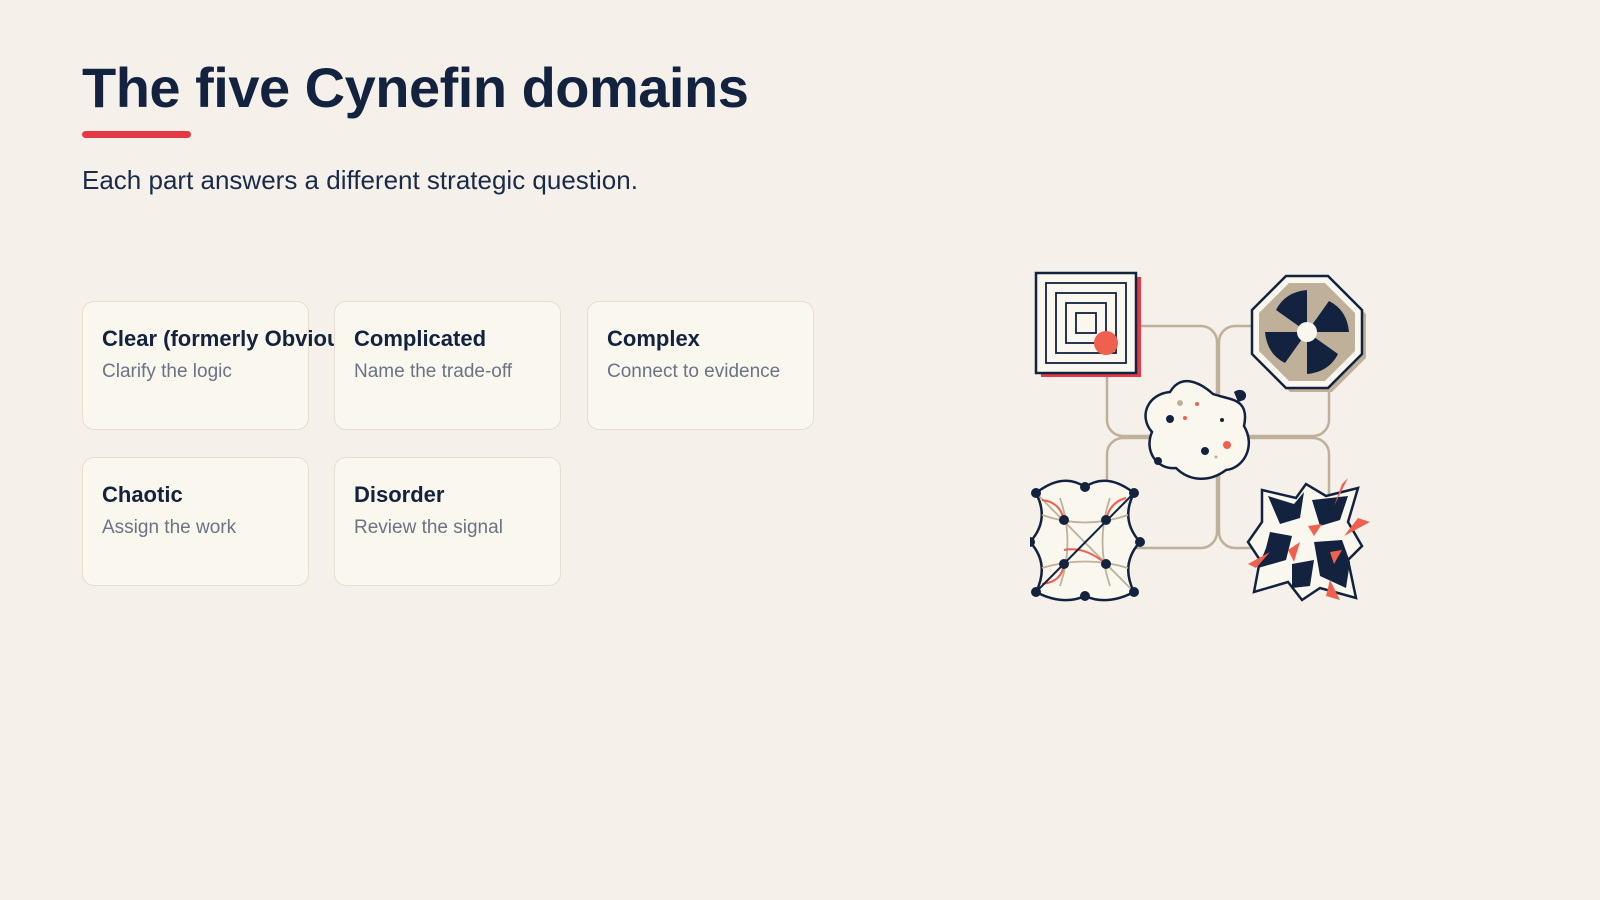 The height and width of the screenshot is (900, 1600). I want to click on domain-card-complex: Complex Connect to evidence, so click(700, 365).